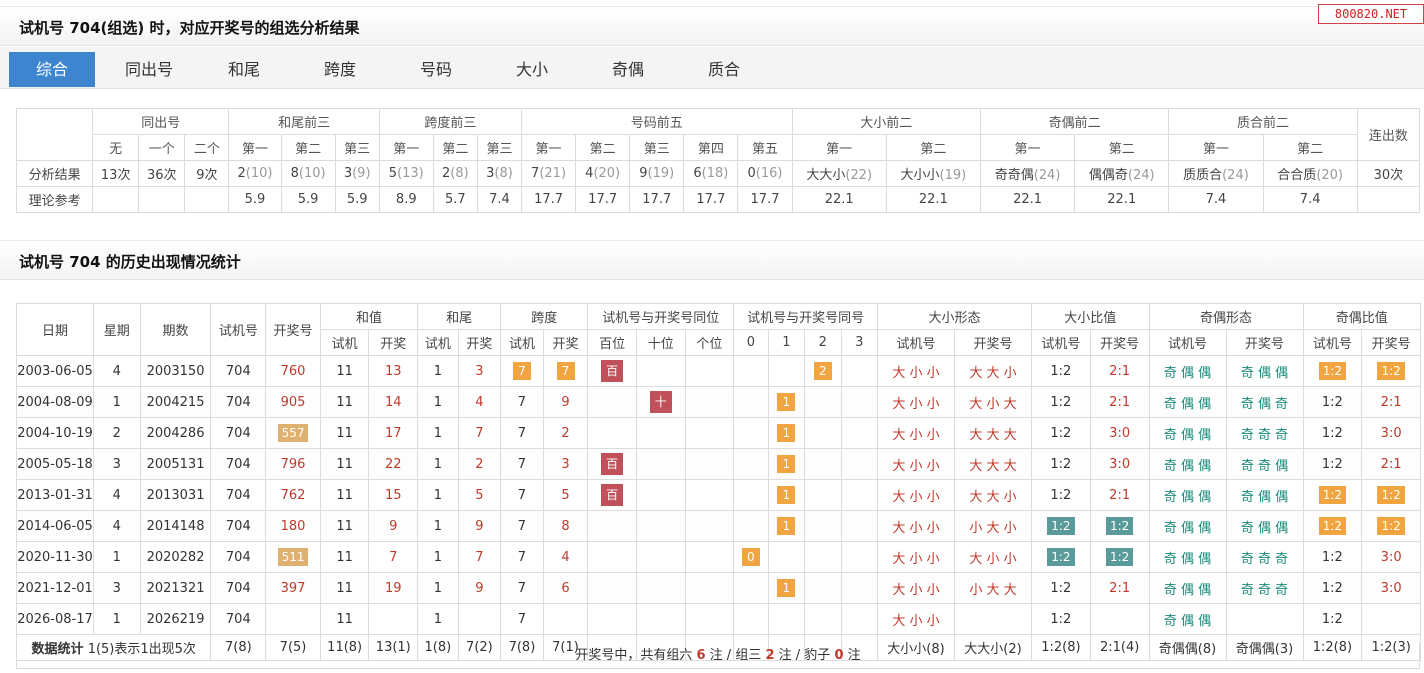 The width and height of the screenshot is (1424, 673). I want to click on result-count: (24), so click(1047, 175).